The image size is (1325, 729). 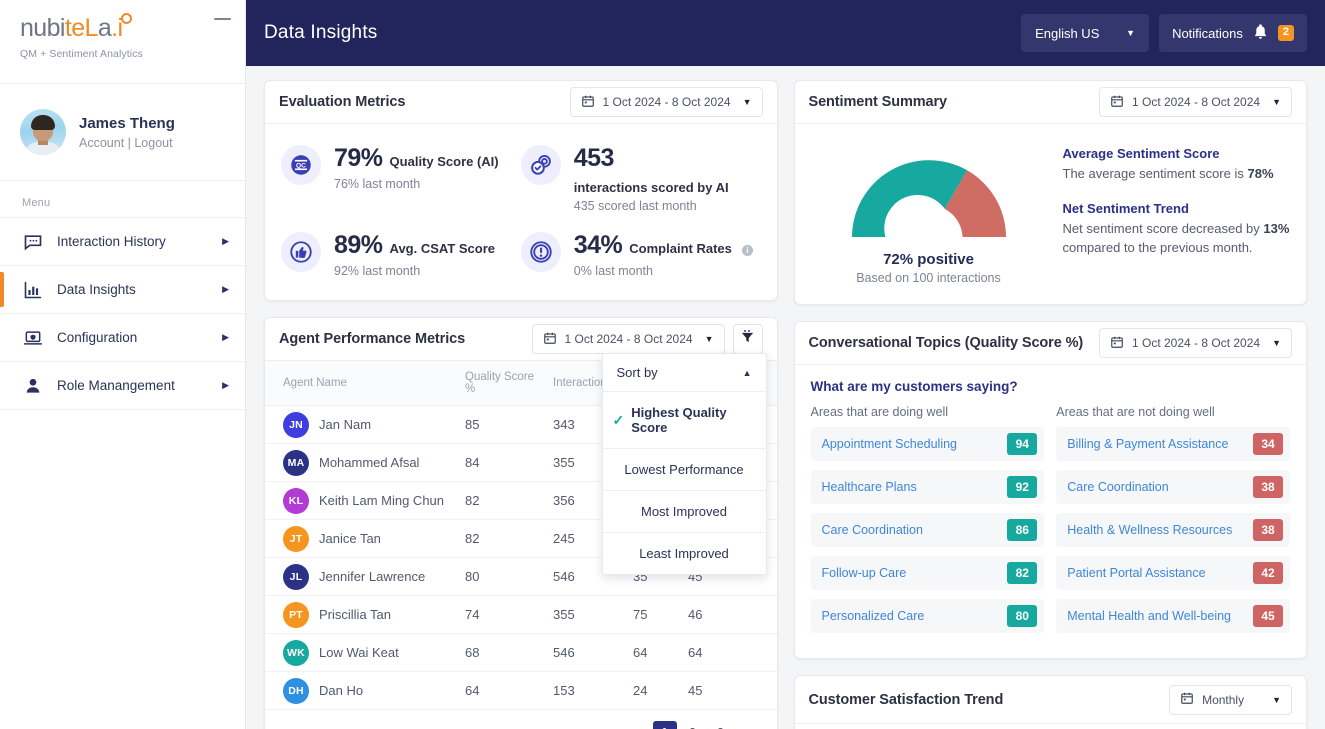 What do you see at coordinates (342, 102) in the screenshot?
I see `card-title: Evaluation Metrics` at bounding box center [342, 102].